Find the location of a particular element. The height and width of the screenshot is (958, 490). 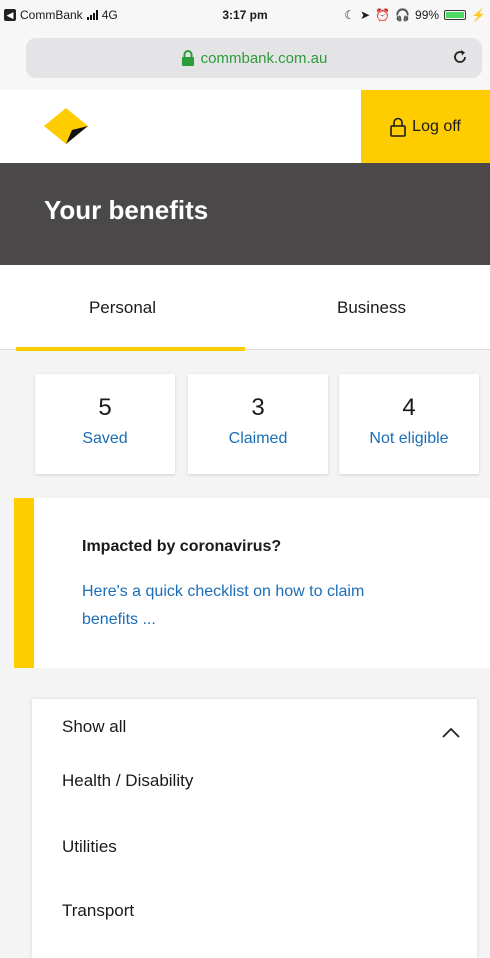

headphones-icon: 🎧 is located at coordinates (403, 15).